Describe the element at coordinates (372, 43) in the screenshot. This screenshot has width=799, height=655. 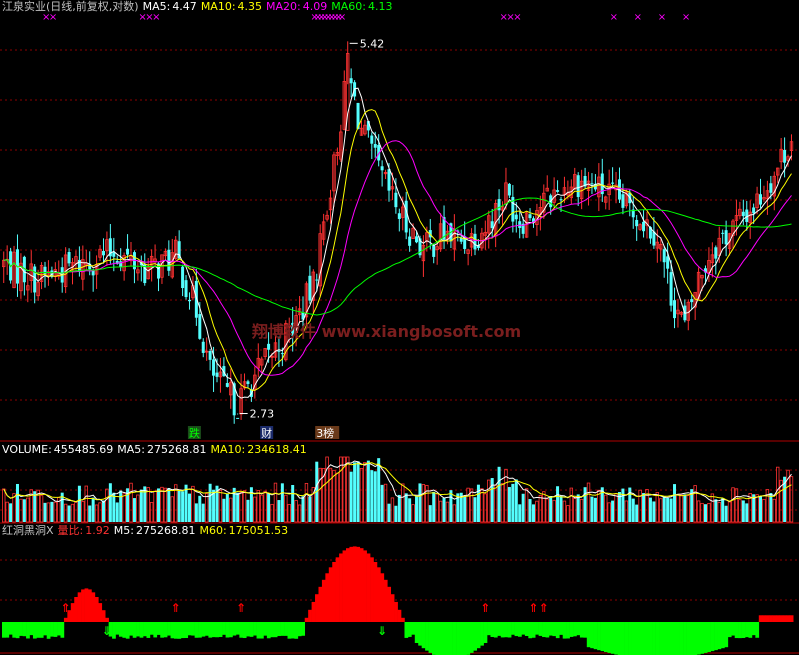
I see `high-label: 5.42` at that location.